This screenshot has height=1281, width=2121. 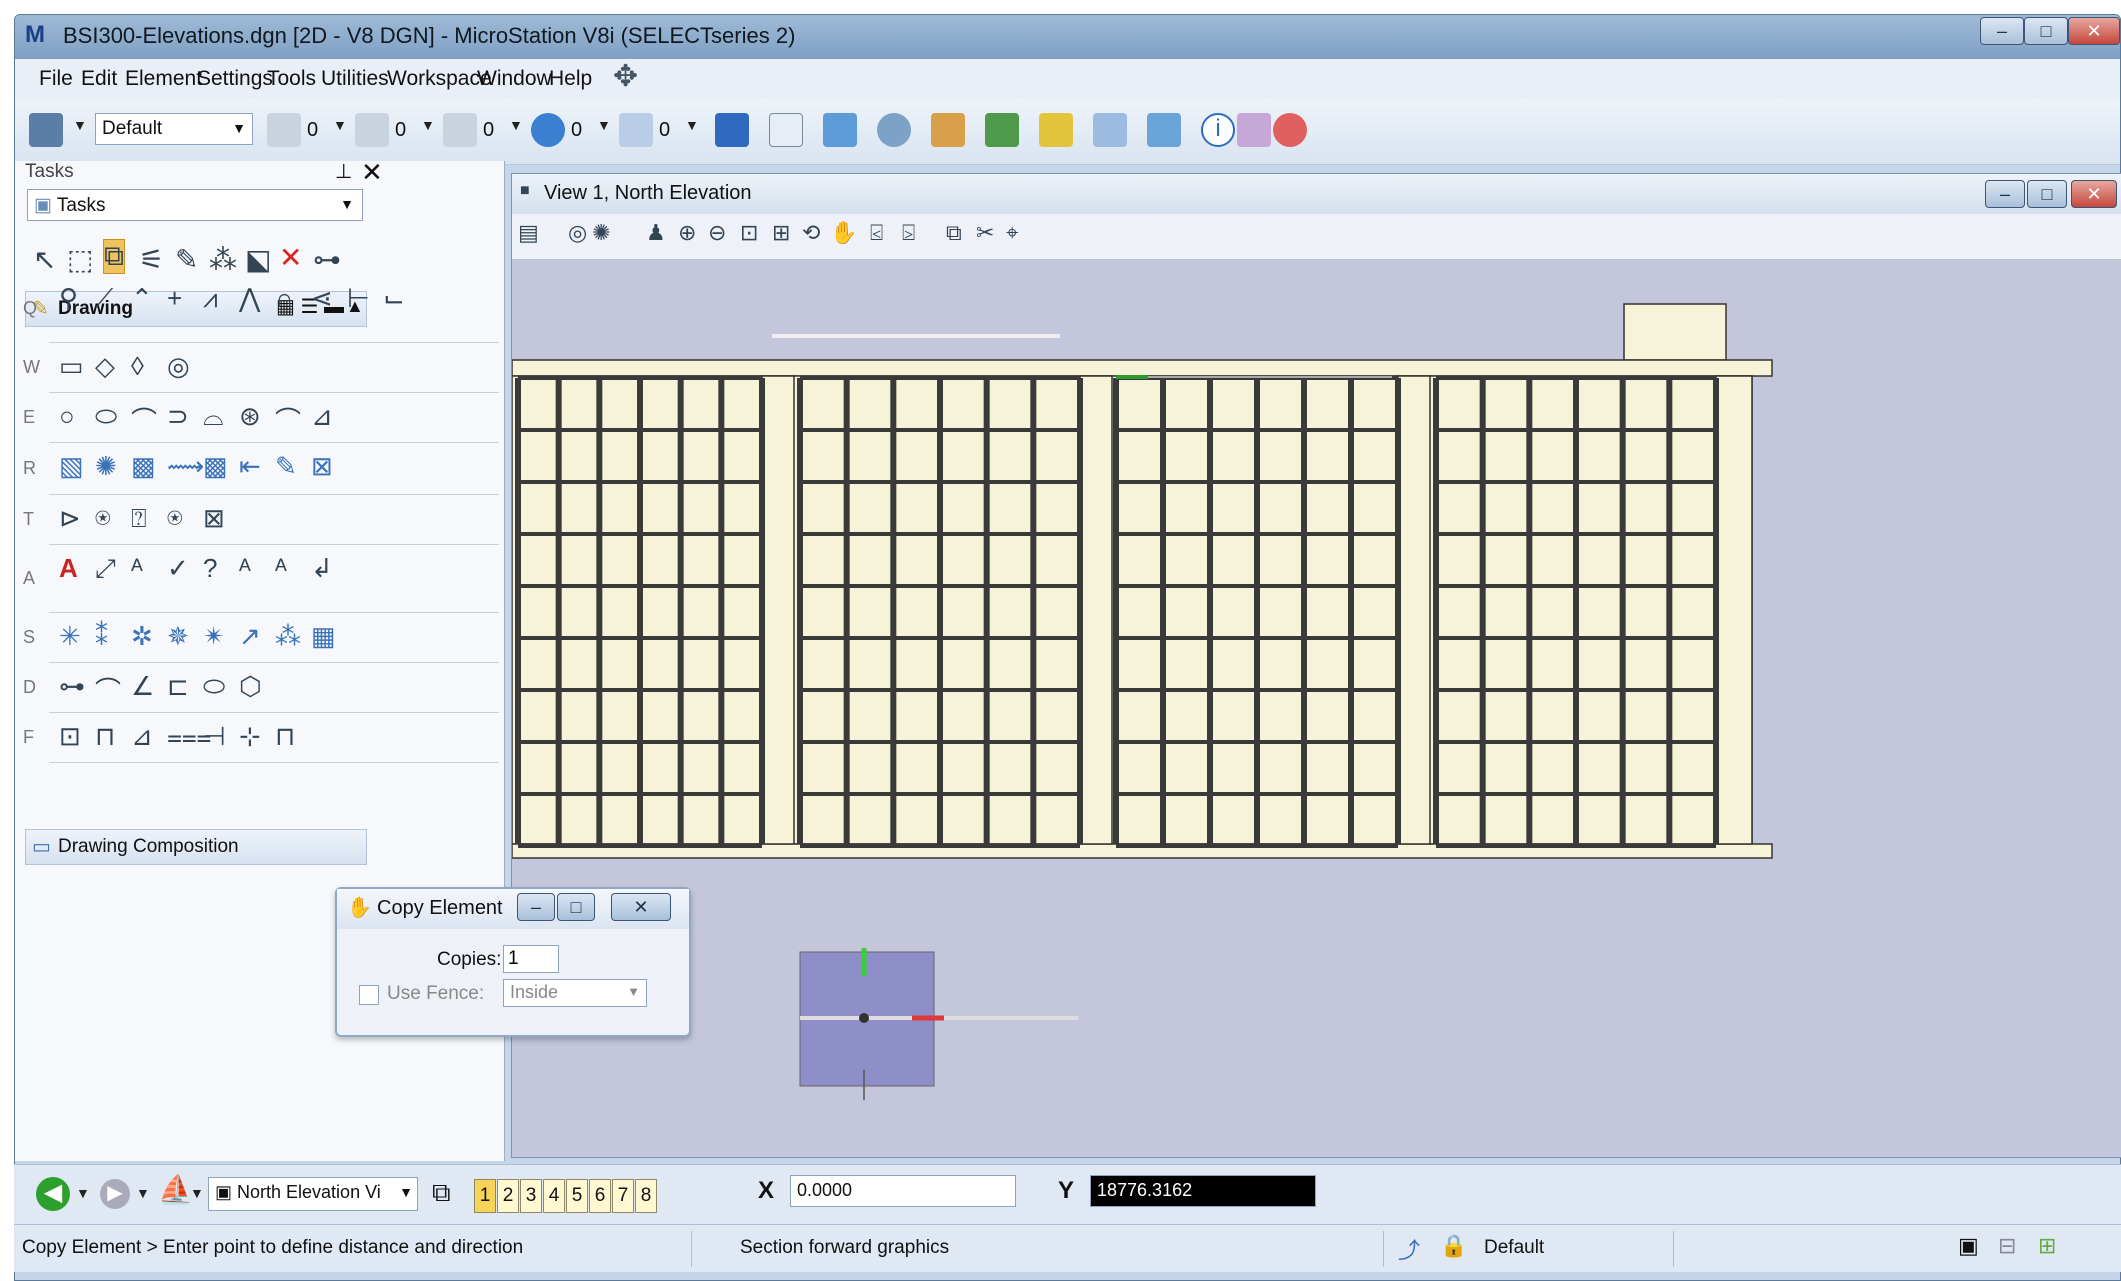 What do you see at coordinates (142, 686) in the screenshot?
I see `dimension-tool-icon: ∠` at bounding box center [142, 686].